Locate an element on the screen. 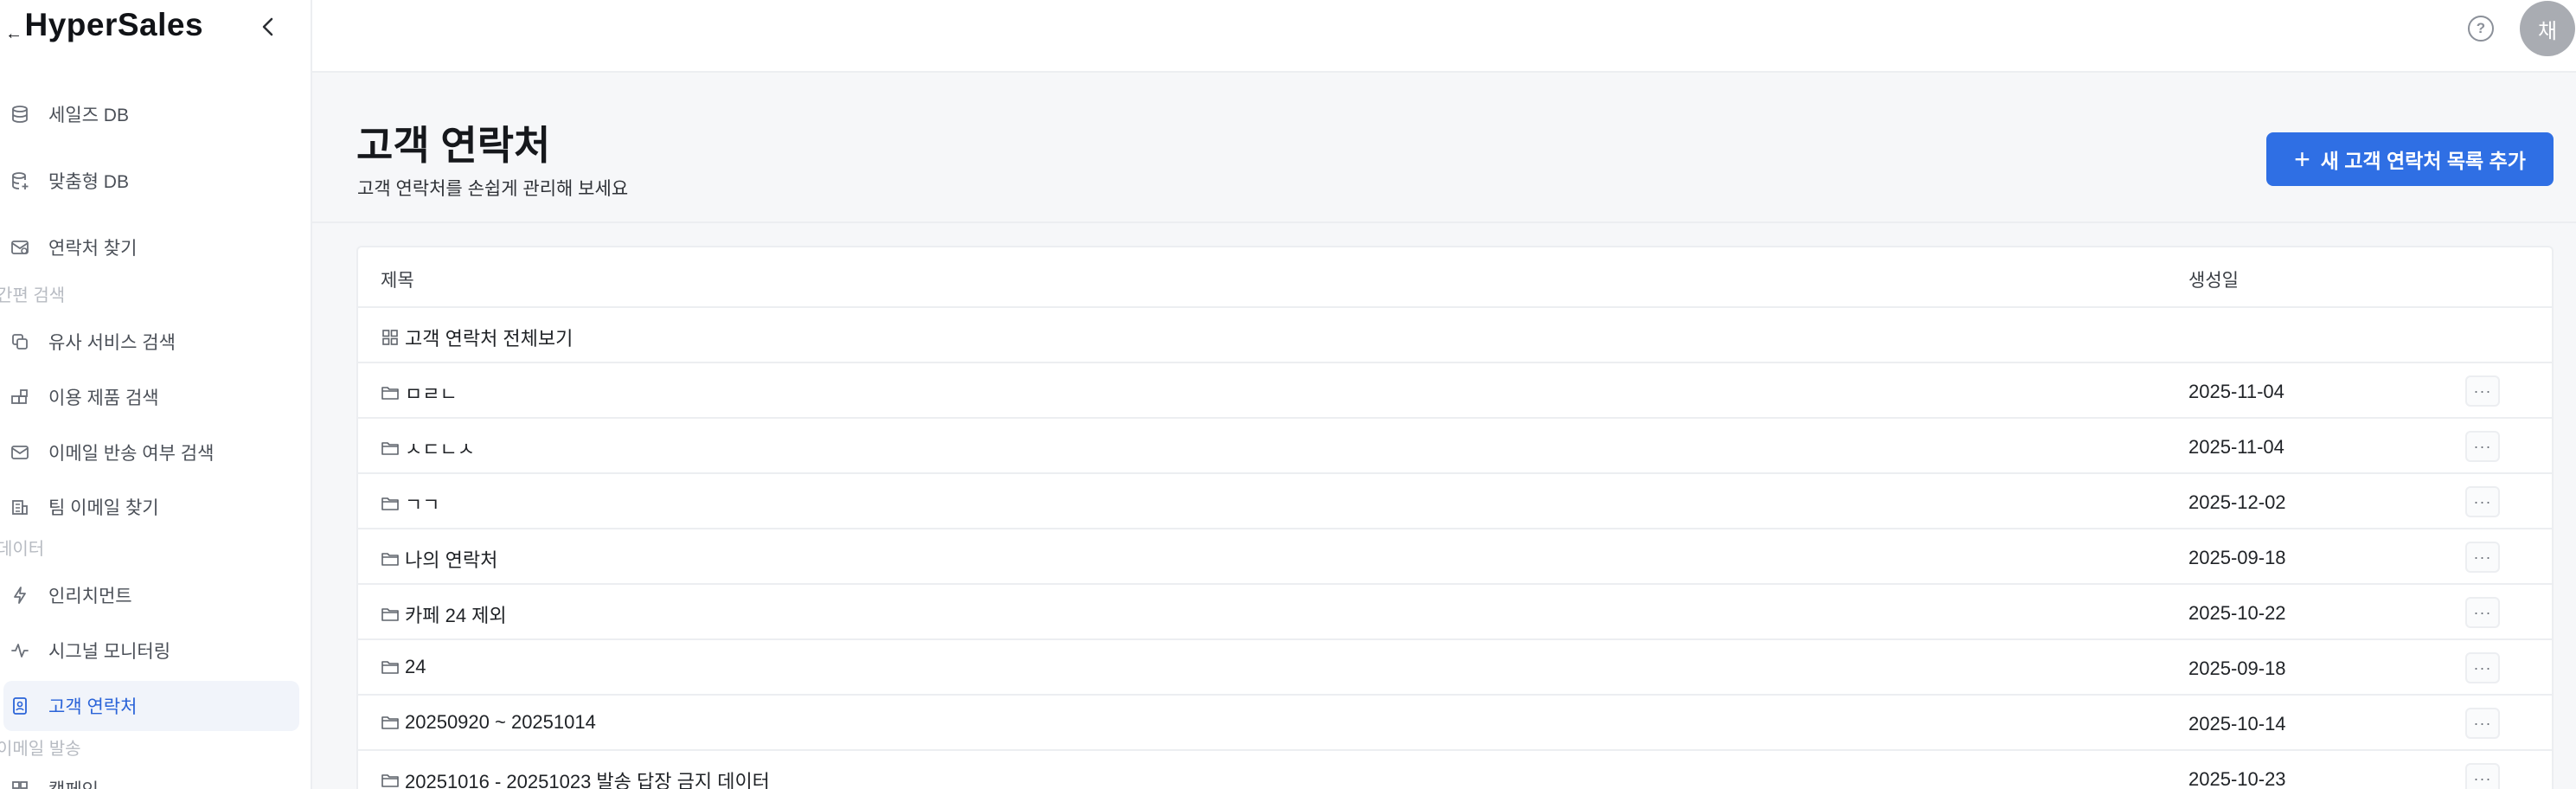  sidebar-item-custom-db: 맞춤형 DB is located at coordinates (151, 181).